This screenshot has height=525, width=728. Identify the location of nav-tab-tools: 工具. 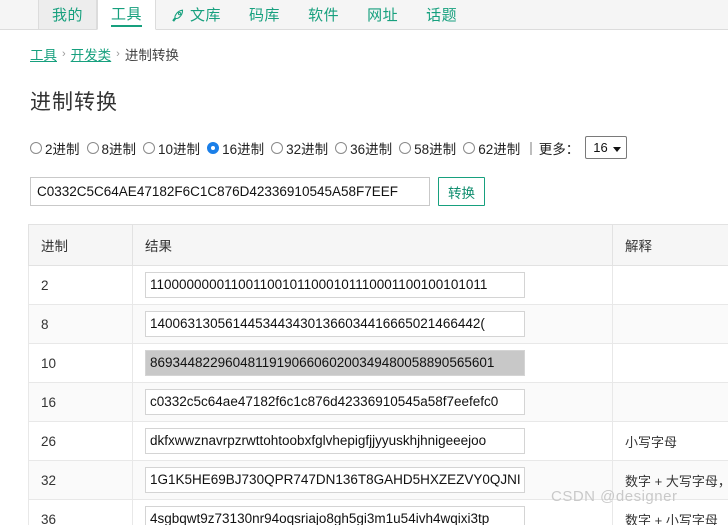
(127, 15).